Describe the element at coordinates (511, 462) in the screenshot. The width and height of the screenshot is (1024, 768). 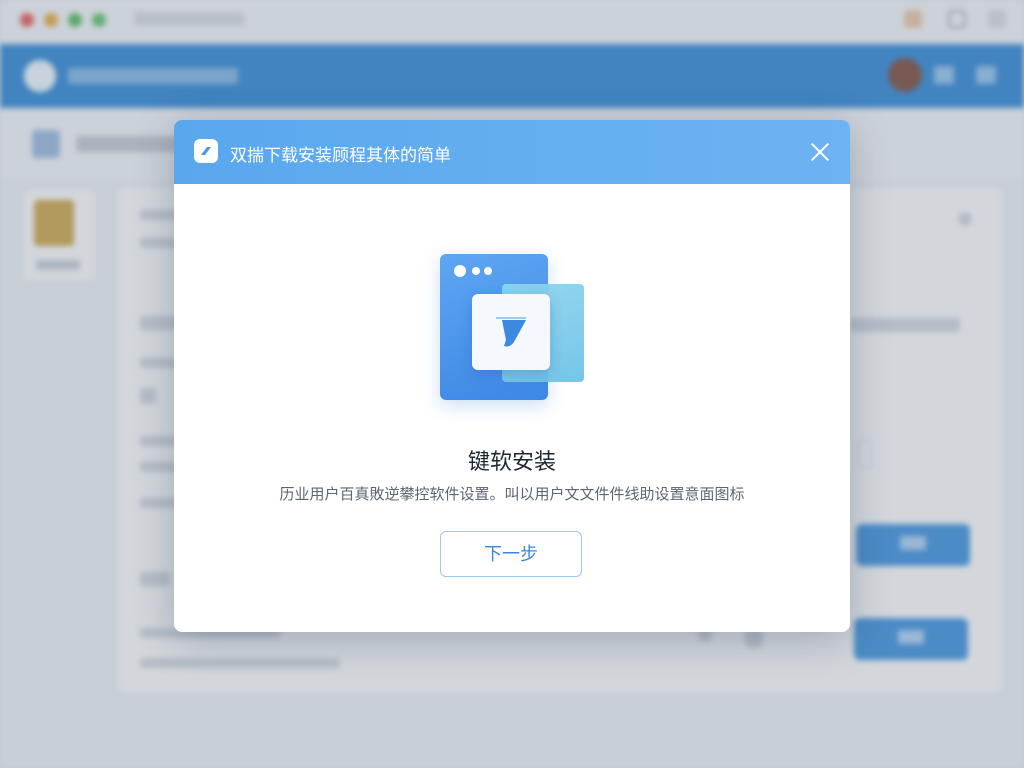
I see `dialog-heading: 键软安装` at that location.